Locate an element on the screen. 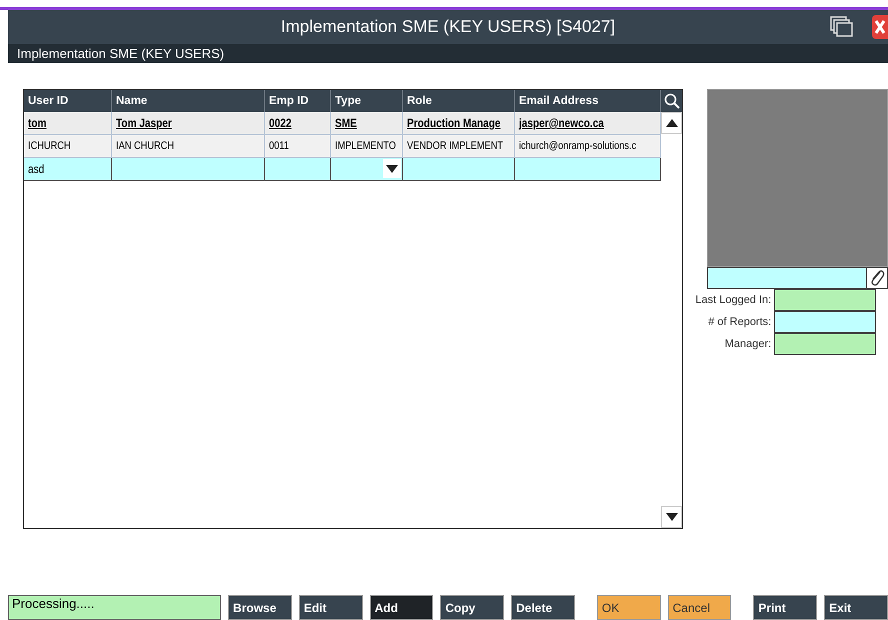 The height and width of the screenshot is (620, 888). attach-button is located at coordinates (877, 278).